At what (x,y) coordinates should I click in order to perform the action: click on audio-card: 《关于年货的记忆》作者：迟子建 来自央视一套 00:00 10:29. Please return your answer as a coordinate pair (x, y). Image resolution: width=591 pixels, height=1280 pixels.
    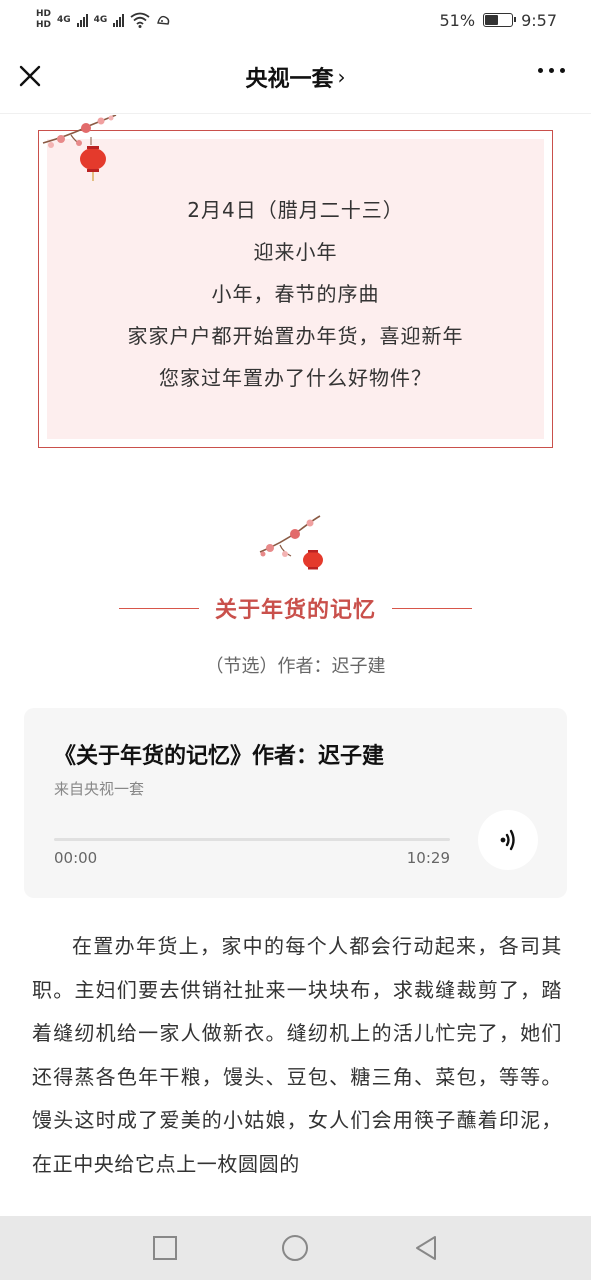
    Looking at the image, I should click on (295, 803).